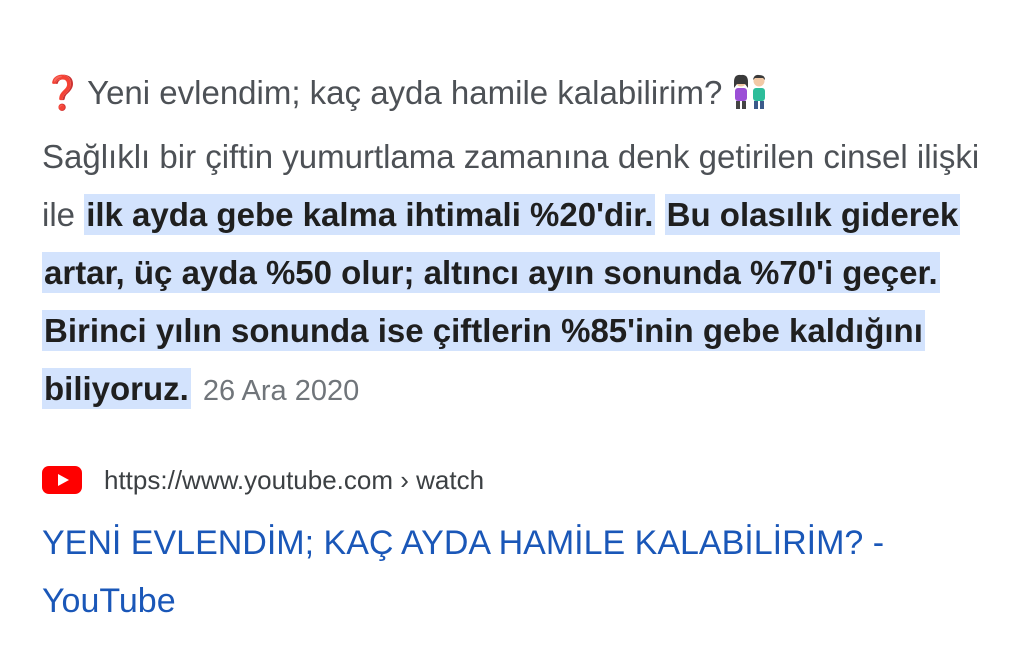 Image resolution: width=1024 pixels, height=650 pixels. Describe the element at coordinates (62, 480) in the screenshot. I see `youtube-icon` at that location.